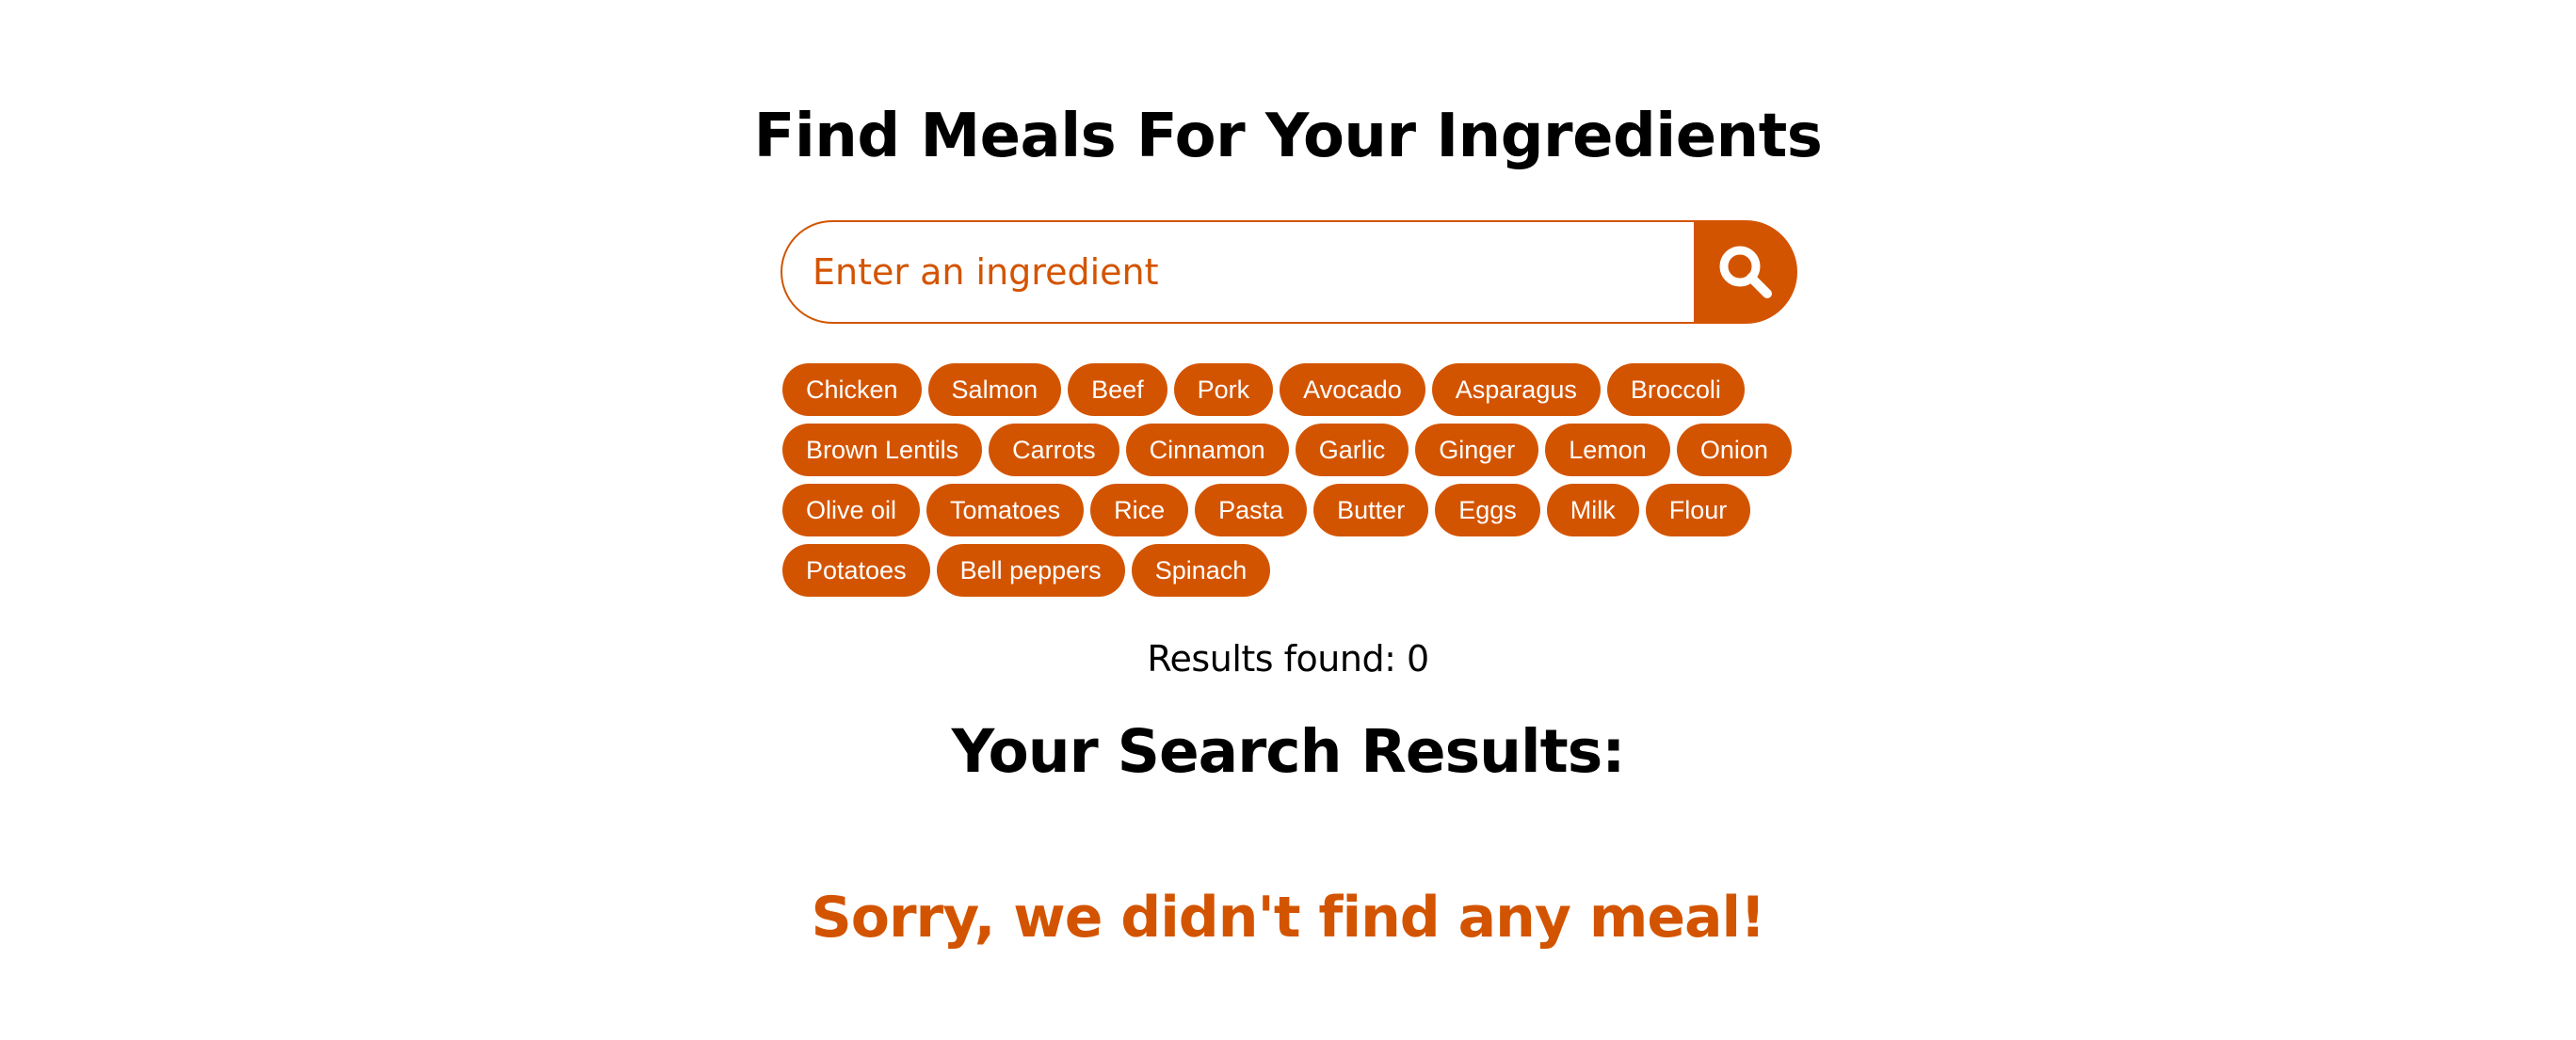 Image resolution: width=2576 pixels, height=1040 pixels. What do you see at coordinates (1223, 389) in the screenshot?
I see `ingredient-chip-pork: Pork` at bounding box center [1223, 389].